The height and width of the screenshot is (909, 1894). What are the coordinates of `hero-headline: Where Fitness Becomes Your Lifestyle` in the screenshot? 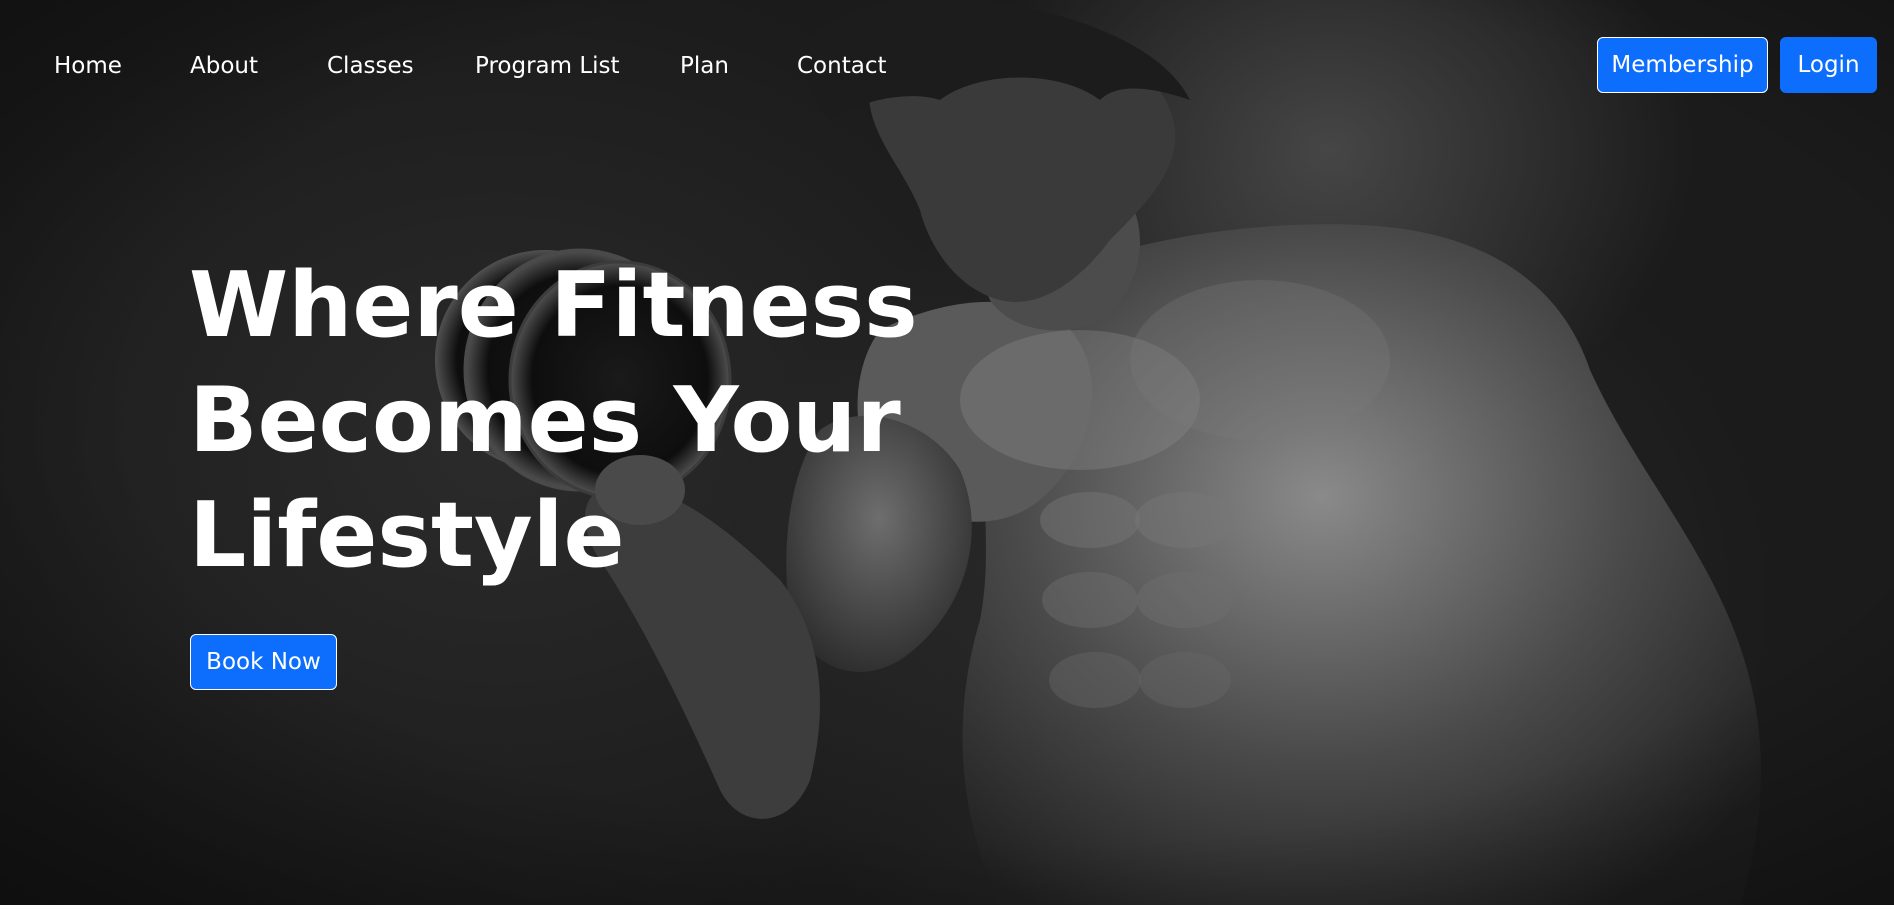 It's located at (553, 420).